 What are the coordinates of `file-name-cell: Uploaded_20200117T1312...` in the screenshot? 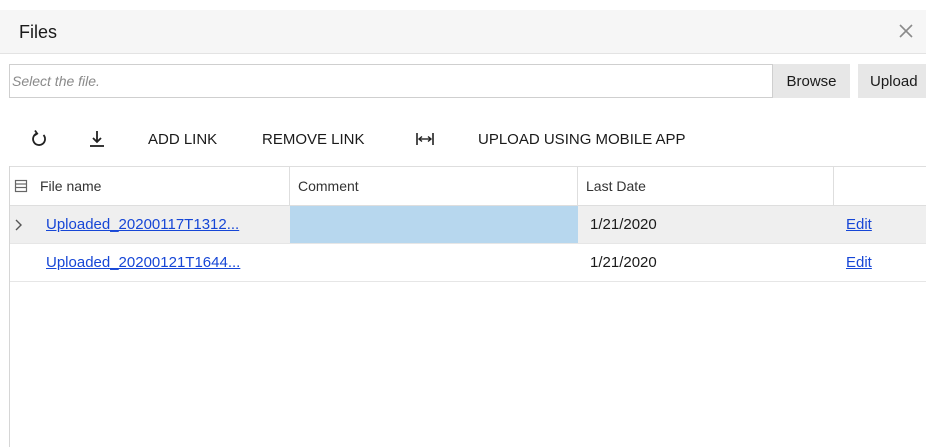 It's located at (162, 224).